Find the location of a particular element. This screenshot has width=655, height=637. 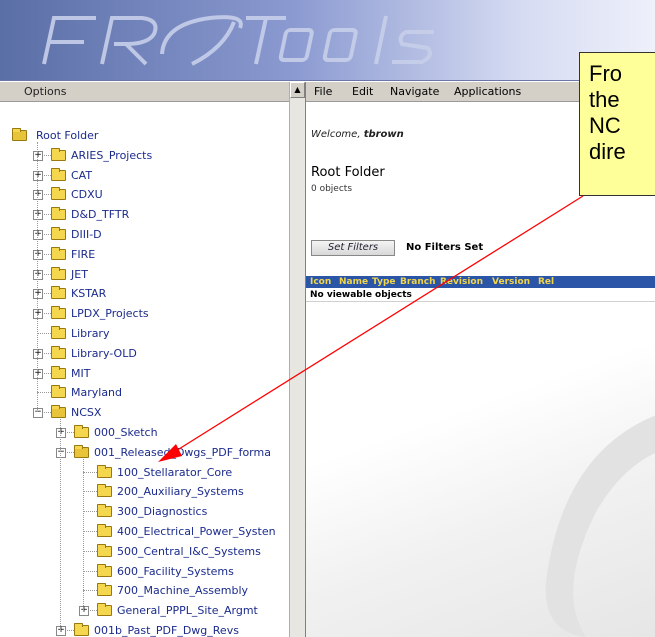

tree-item: − 001_Released_Dwgs_PDF_forma is located at coordinates (145, 452).